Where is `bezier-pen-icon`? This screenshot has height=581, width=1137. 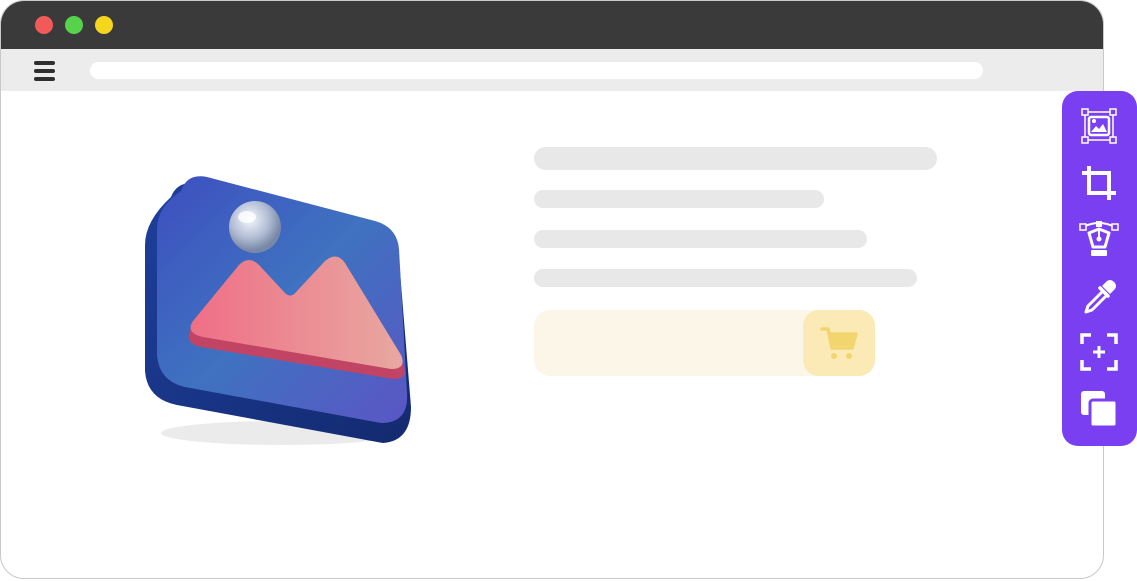 bezier-pen-icon is located at coordinates (1099, 238).